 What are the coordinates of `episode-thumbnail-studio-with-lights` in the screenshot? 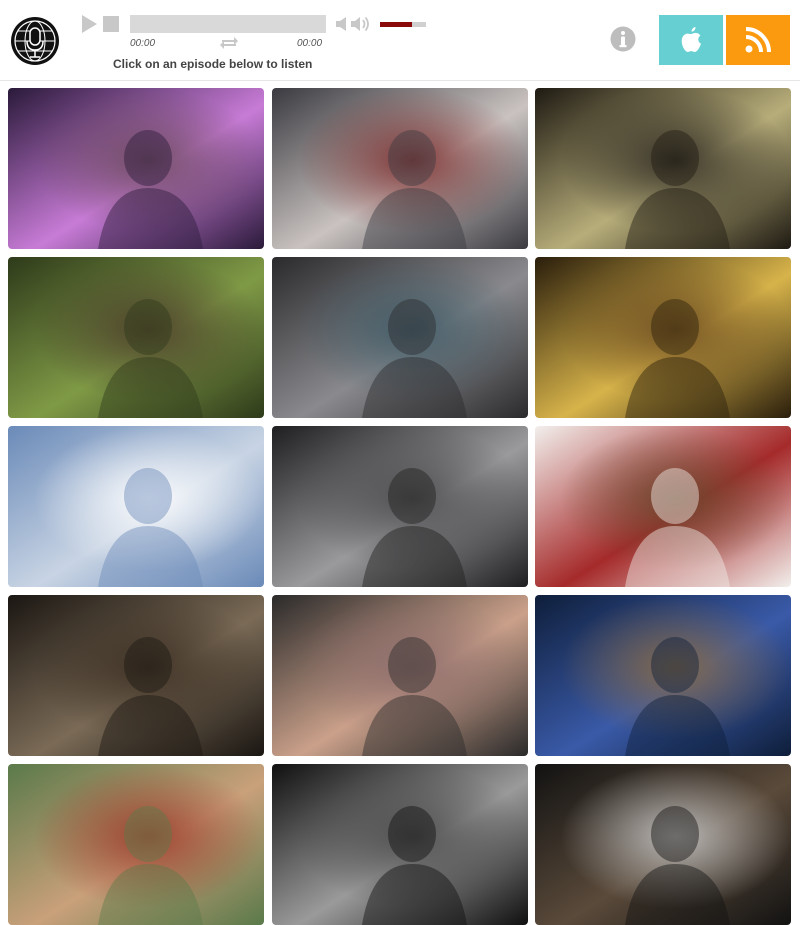 It's located at (400, 675).